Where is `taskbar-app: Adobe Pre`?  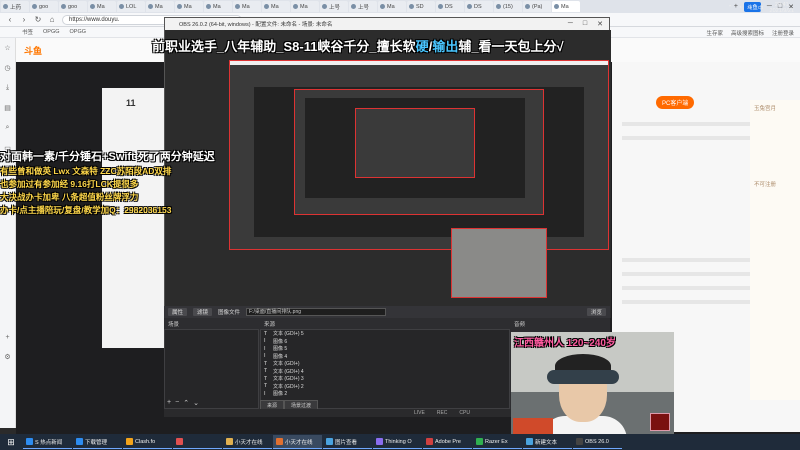
taskbar-app: Adobe Pre is located at coordinates (447, 442).